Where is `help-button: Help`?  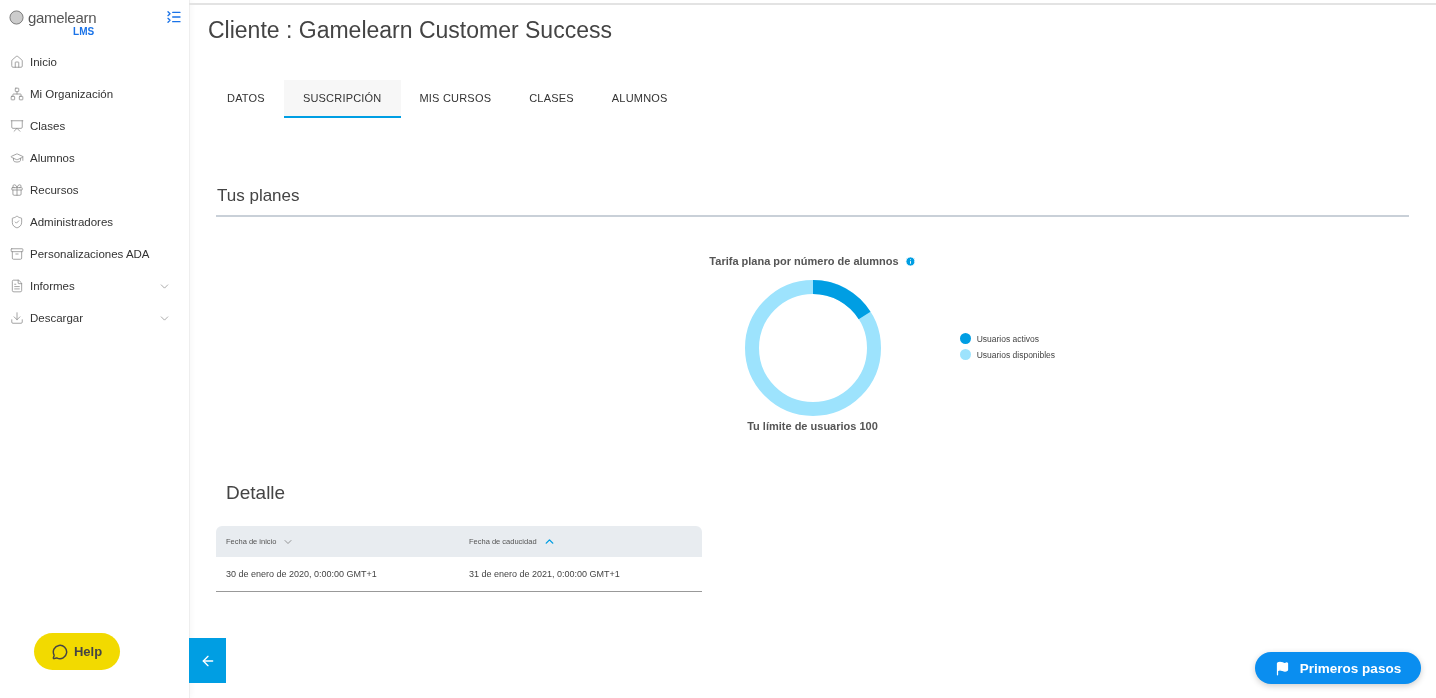 help-button: Help is located at coordinates (77, 651).